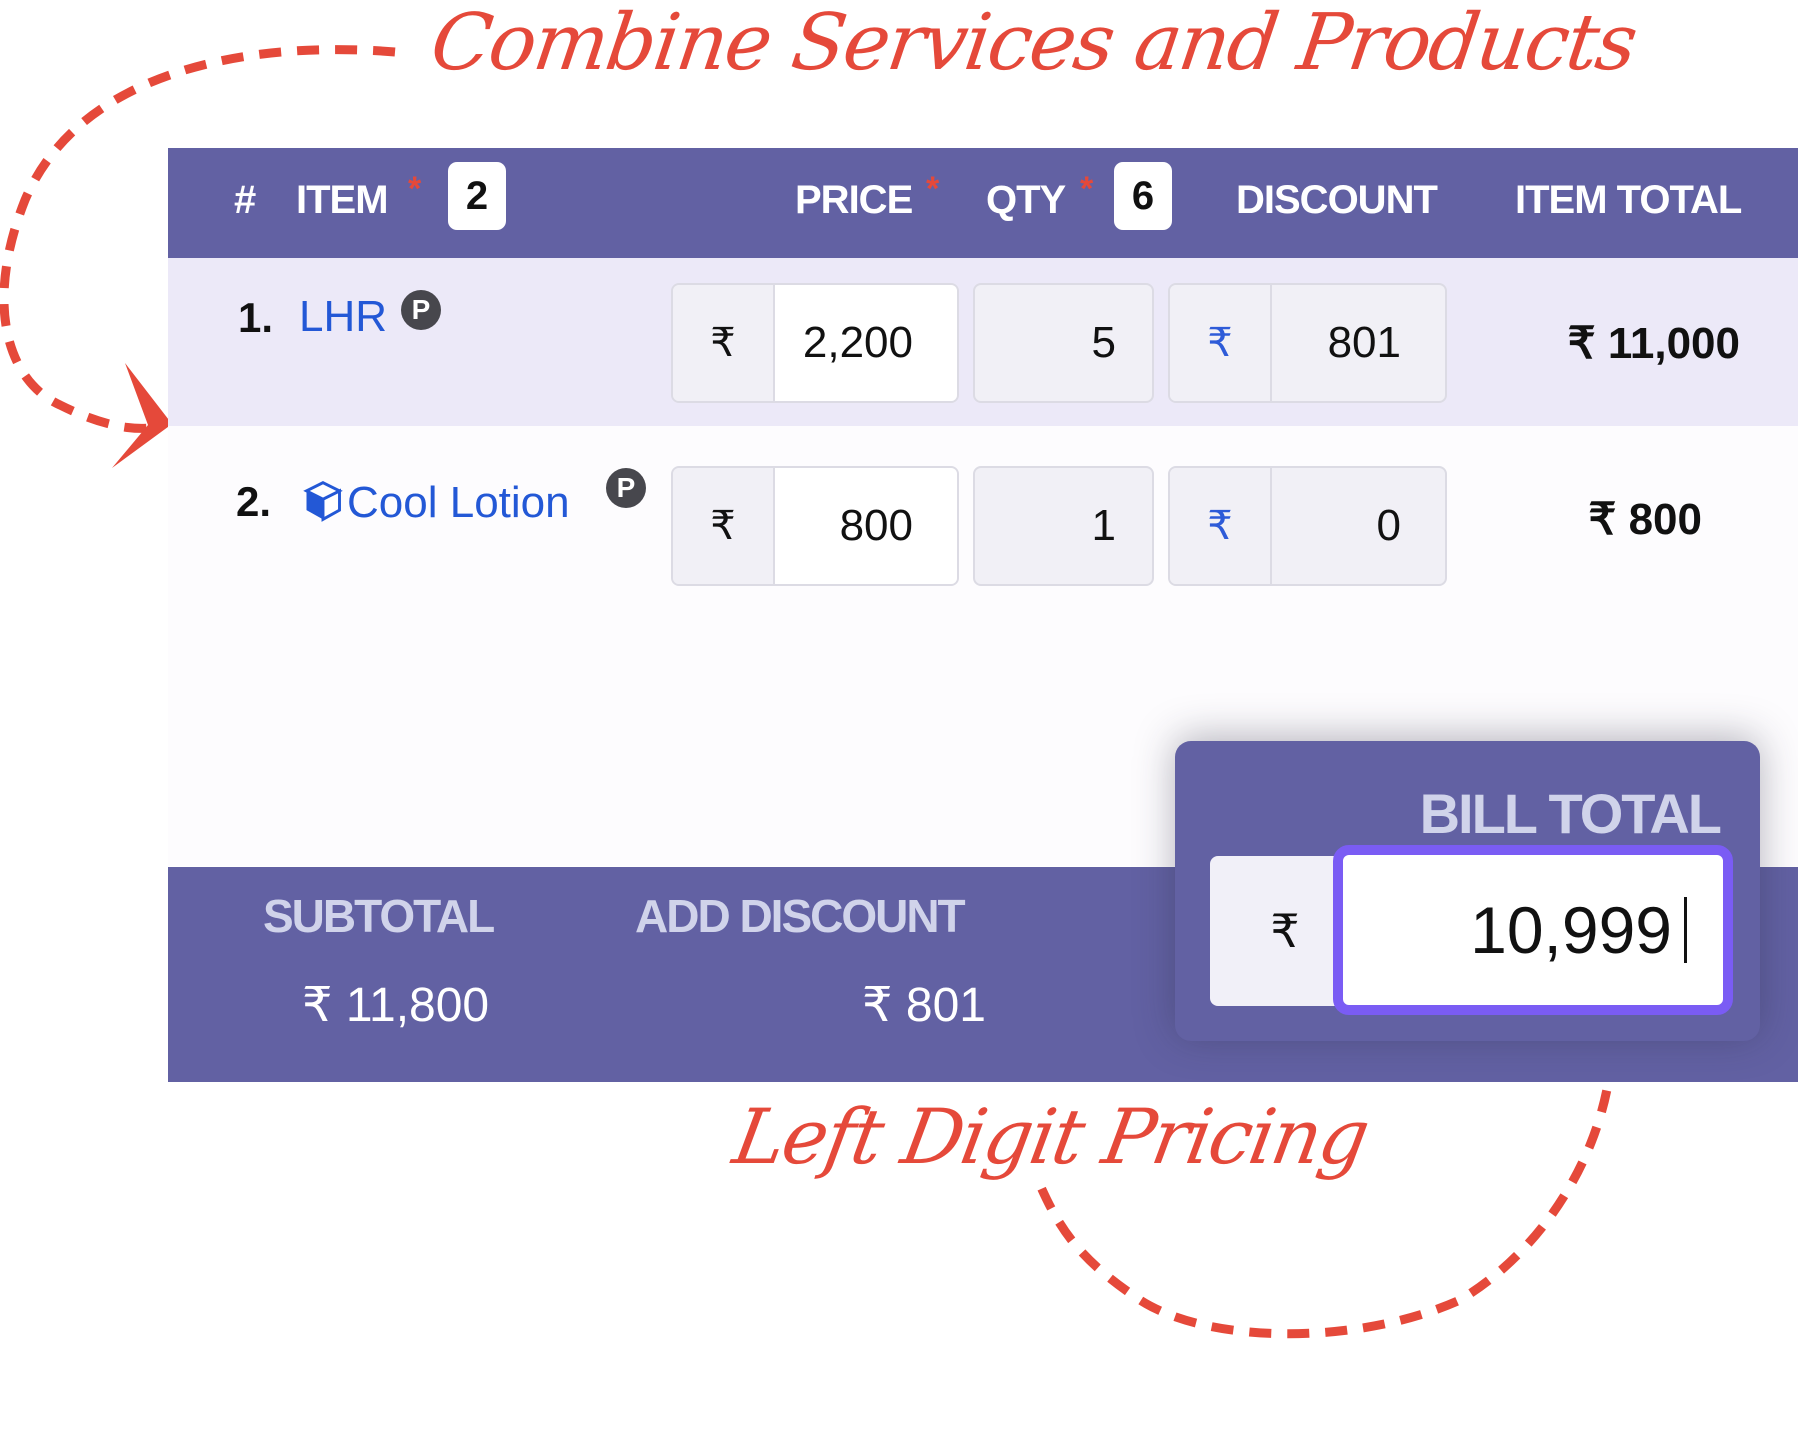 The width and height of the screenshot is (1798, 1449). I want to click on add-discount-value: ₹ 801, so click(924, 1005).